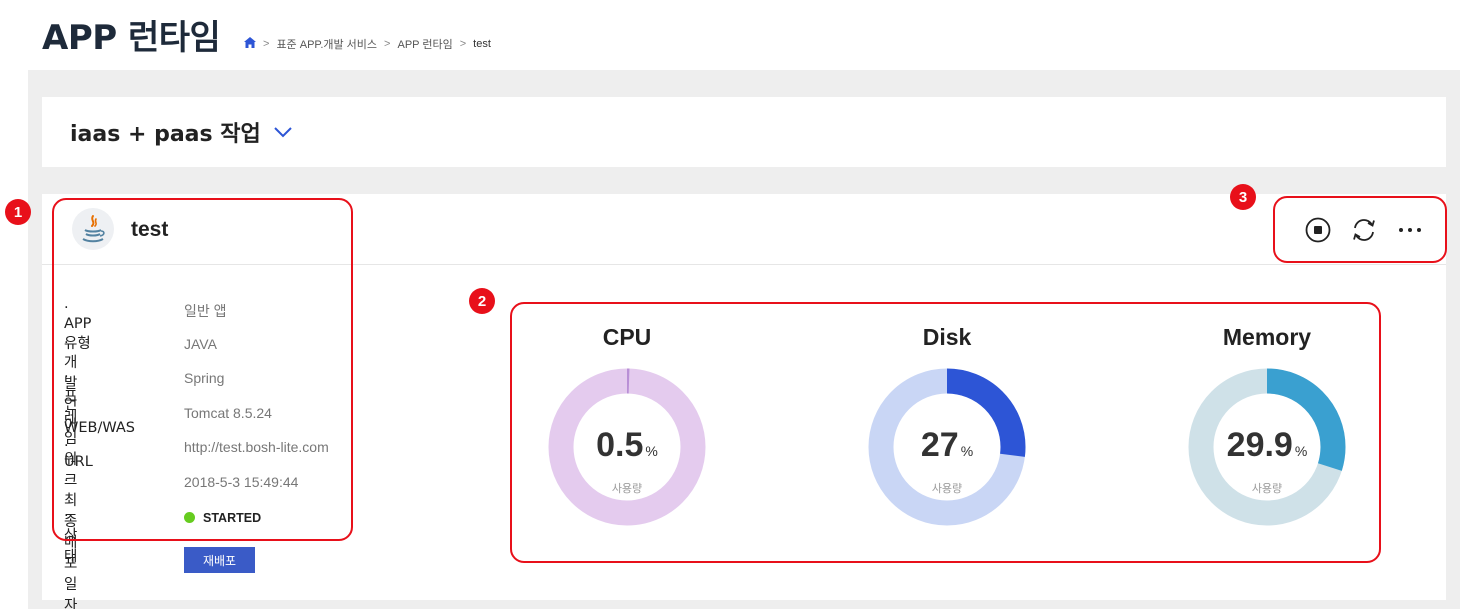 The image size is (1460, 609). I want to click on breadcrumb-item-runtime: APP 런타임, so click(424, 44).